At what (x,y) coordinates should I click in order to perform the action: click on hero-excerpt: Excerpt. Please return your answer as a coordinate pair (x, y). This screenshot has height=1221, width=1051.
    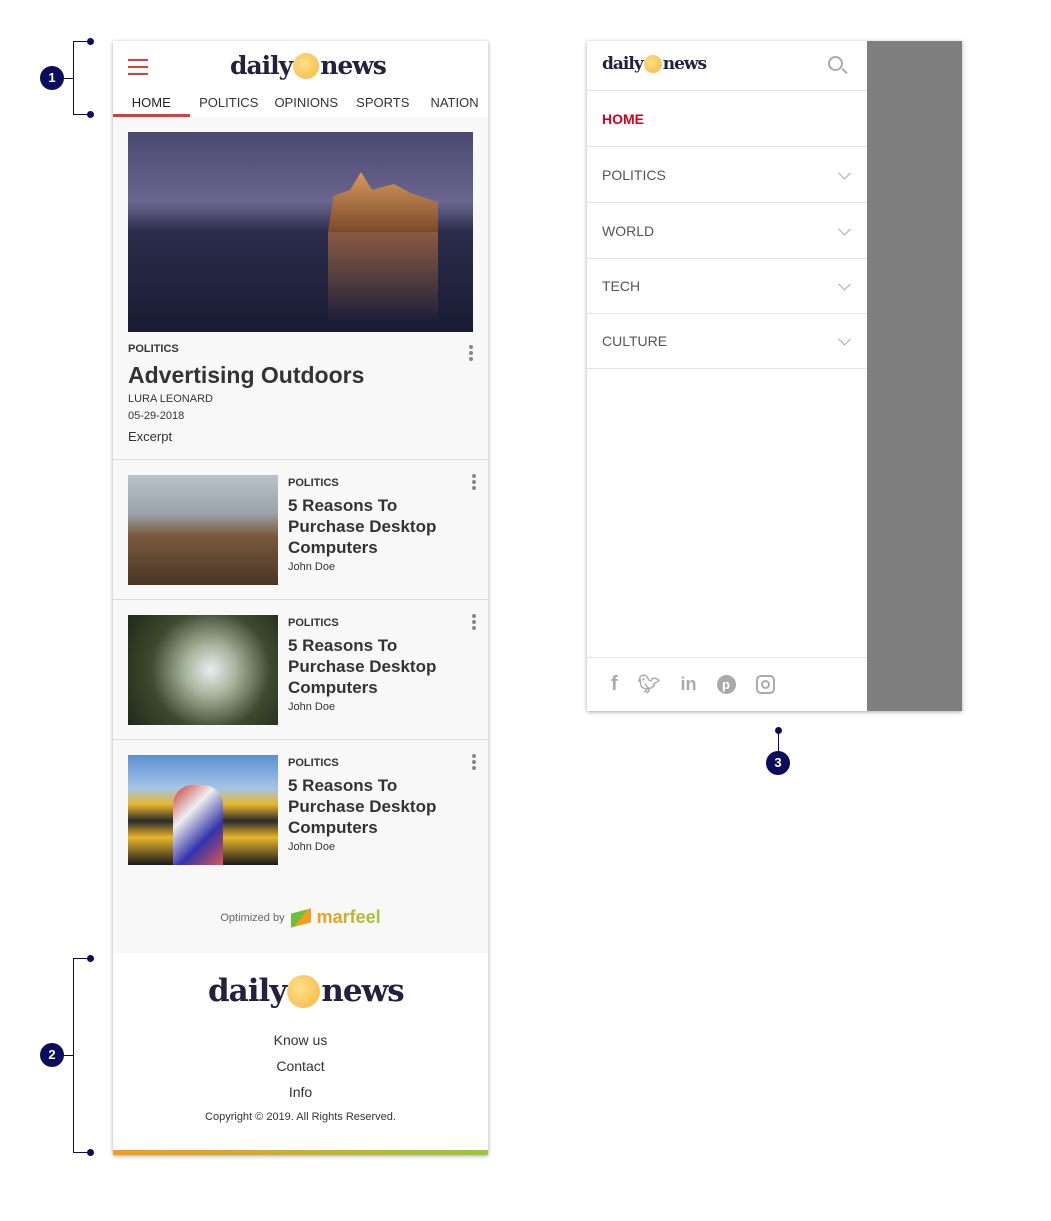
    Looking at the image, I should click on (150, 436).